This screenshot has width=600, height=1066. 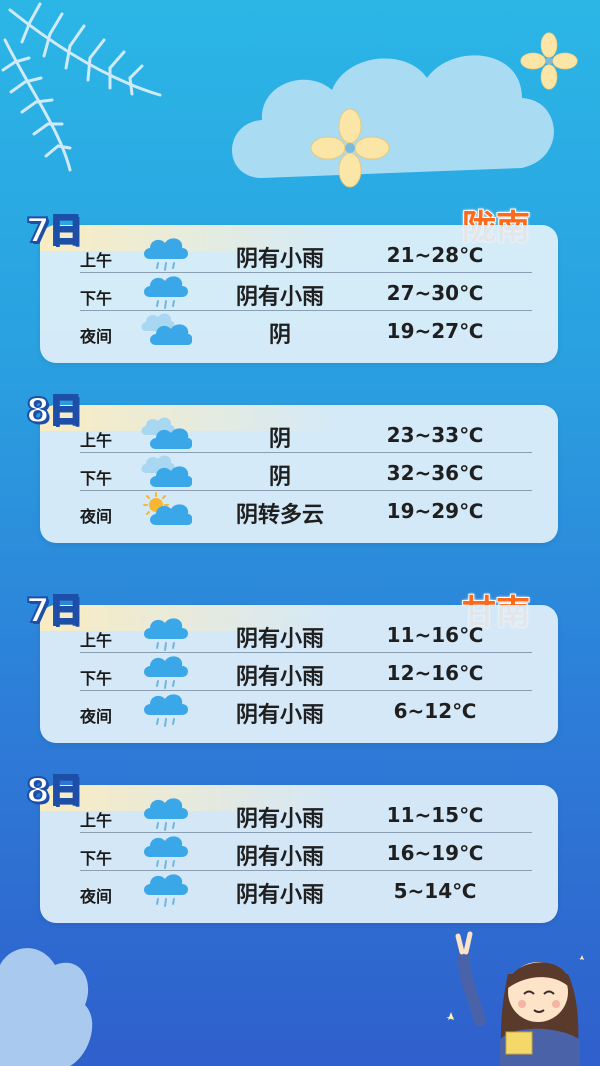 I want to click on temperature-range: 19~29℃, so click(x=435, y=511).